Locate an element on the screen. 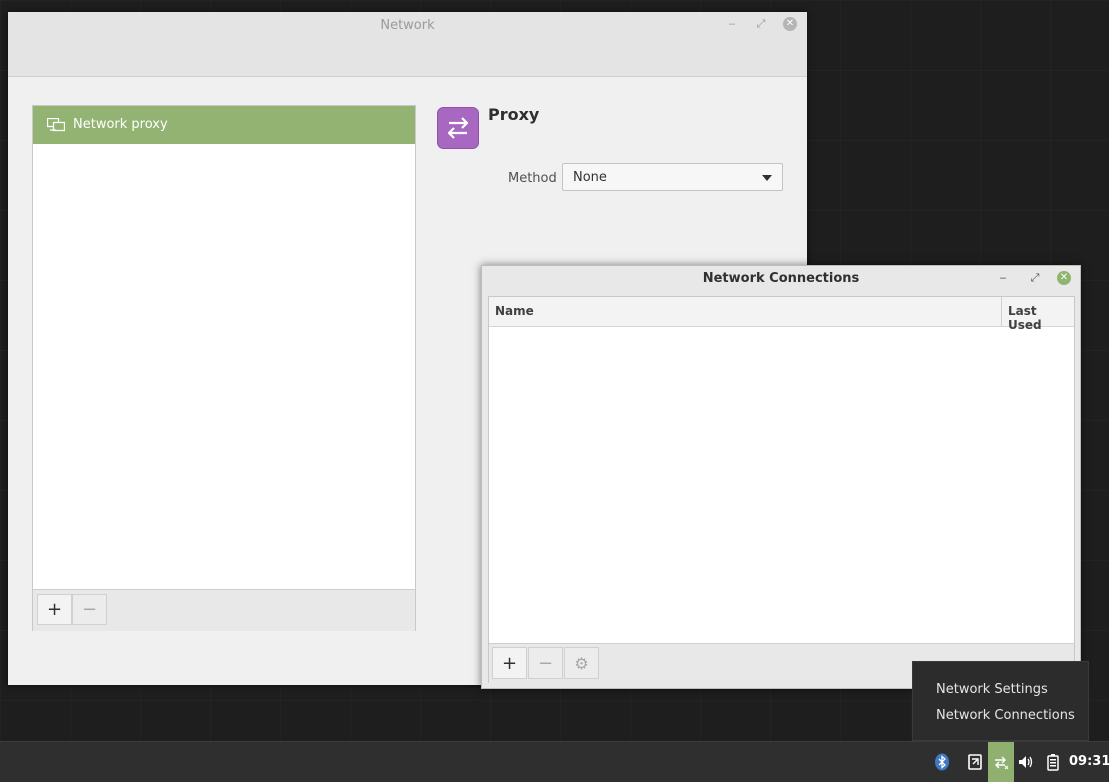  remove-connection-button: − is located at coordinates (545, 663).